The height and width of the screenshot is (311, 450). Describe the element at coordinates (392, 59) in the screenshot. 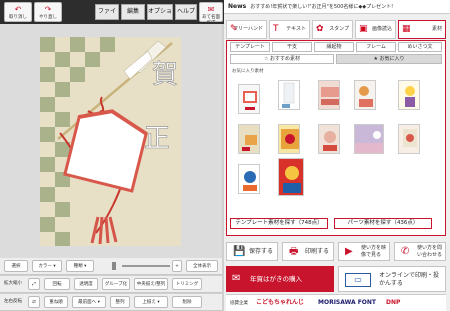

I see `tab-favorites-label: お気に入り` at that location.